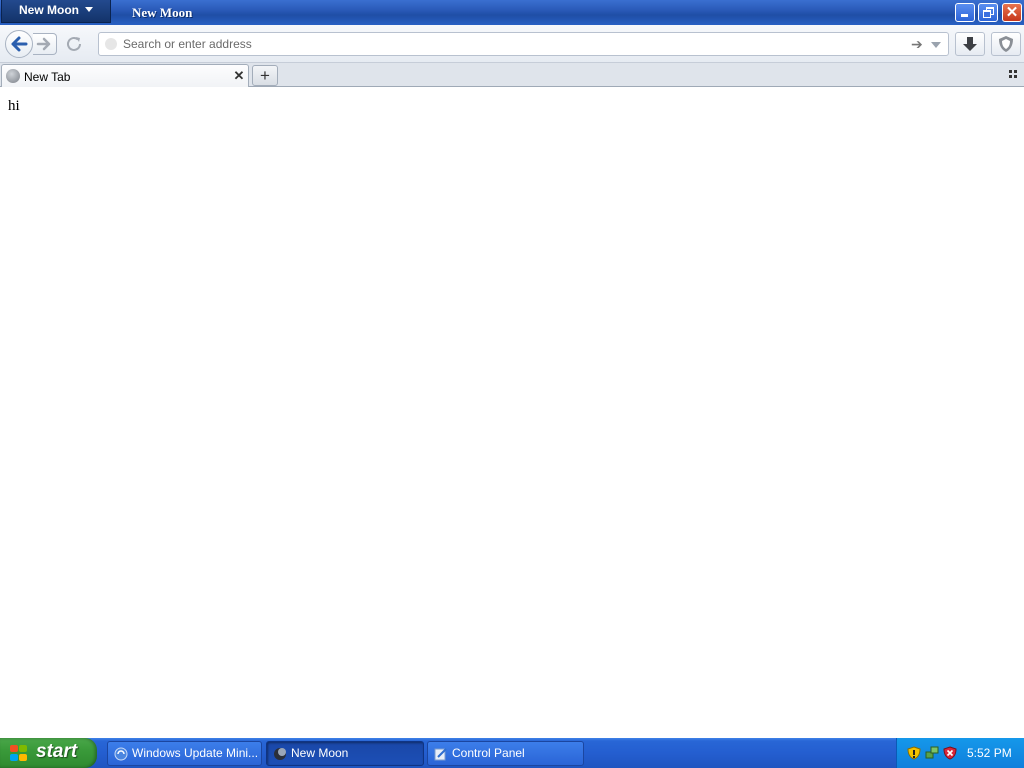 This screenshot has height=768, width=1024. I want to click on site-identity-icon, so click(111, 44).